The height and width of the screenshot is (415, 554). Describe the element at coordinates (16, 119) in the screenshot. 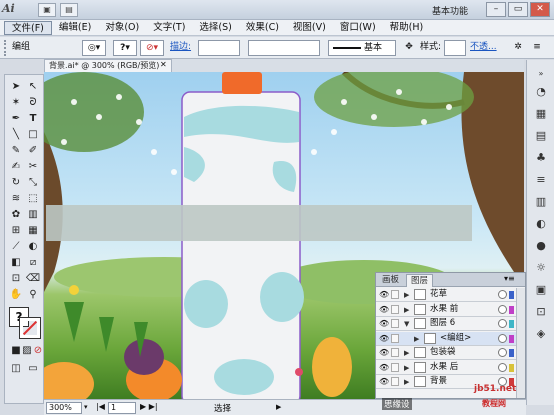

I see `pen-tool-icon: ✒` at that location.